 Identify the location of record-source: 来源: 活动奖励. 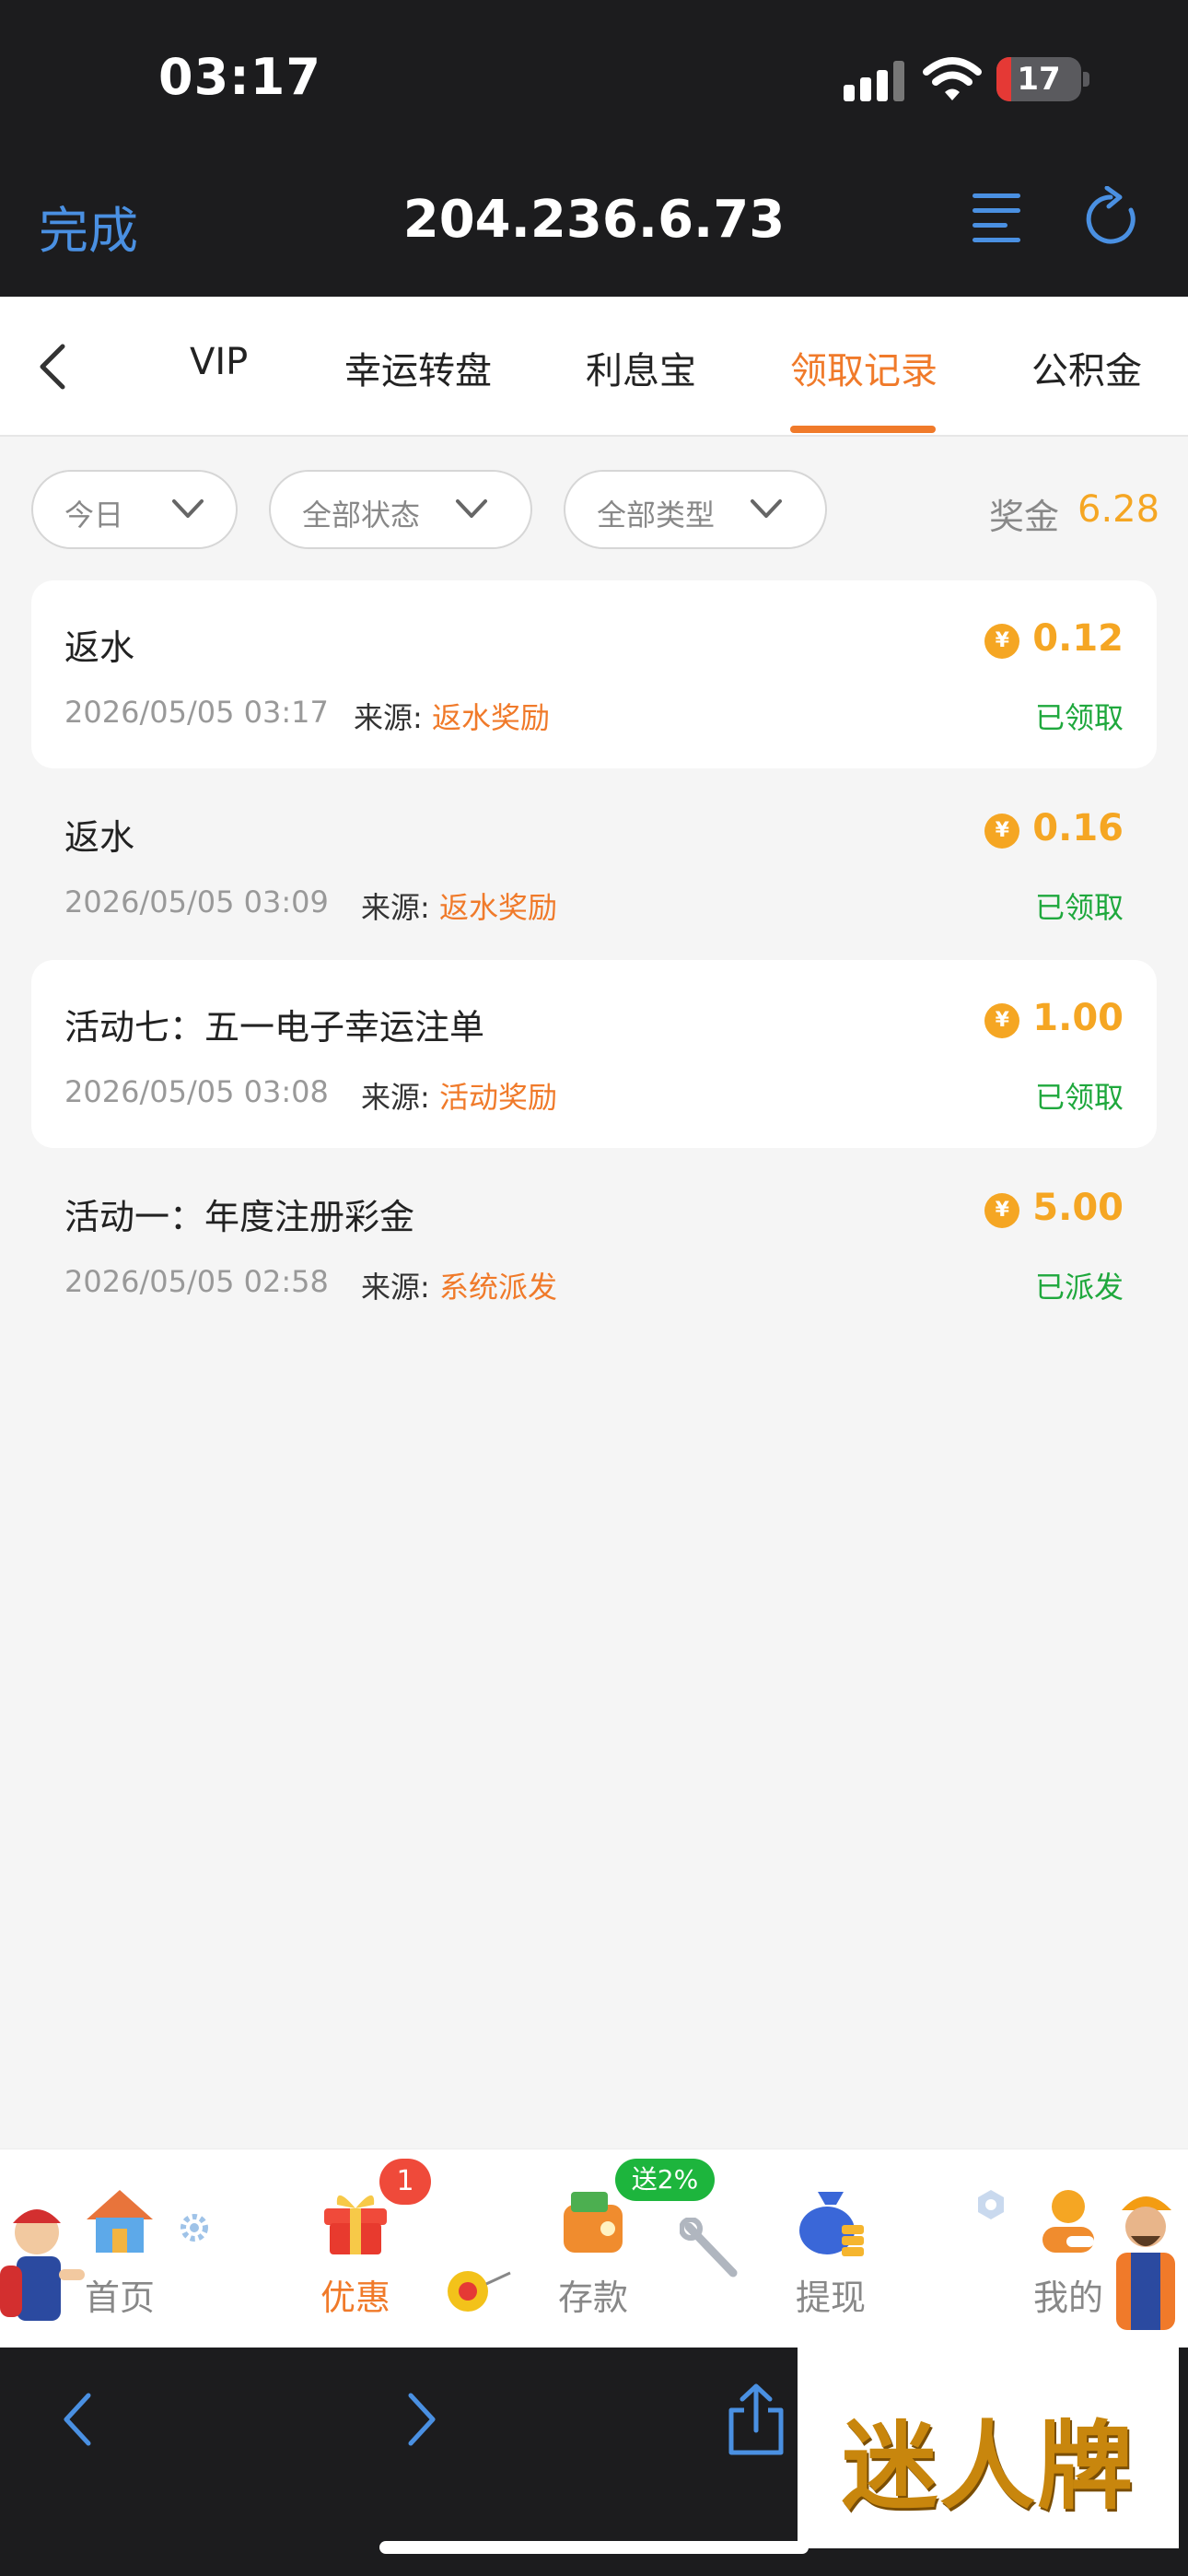
(459, 1097).